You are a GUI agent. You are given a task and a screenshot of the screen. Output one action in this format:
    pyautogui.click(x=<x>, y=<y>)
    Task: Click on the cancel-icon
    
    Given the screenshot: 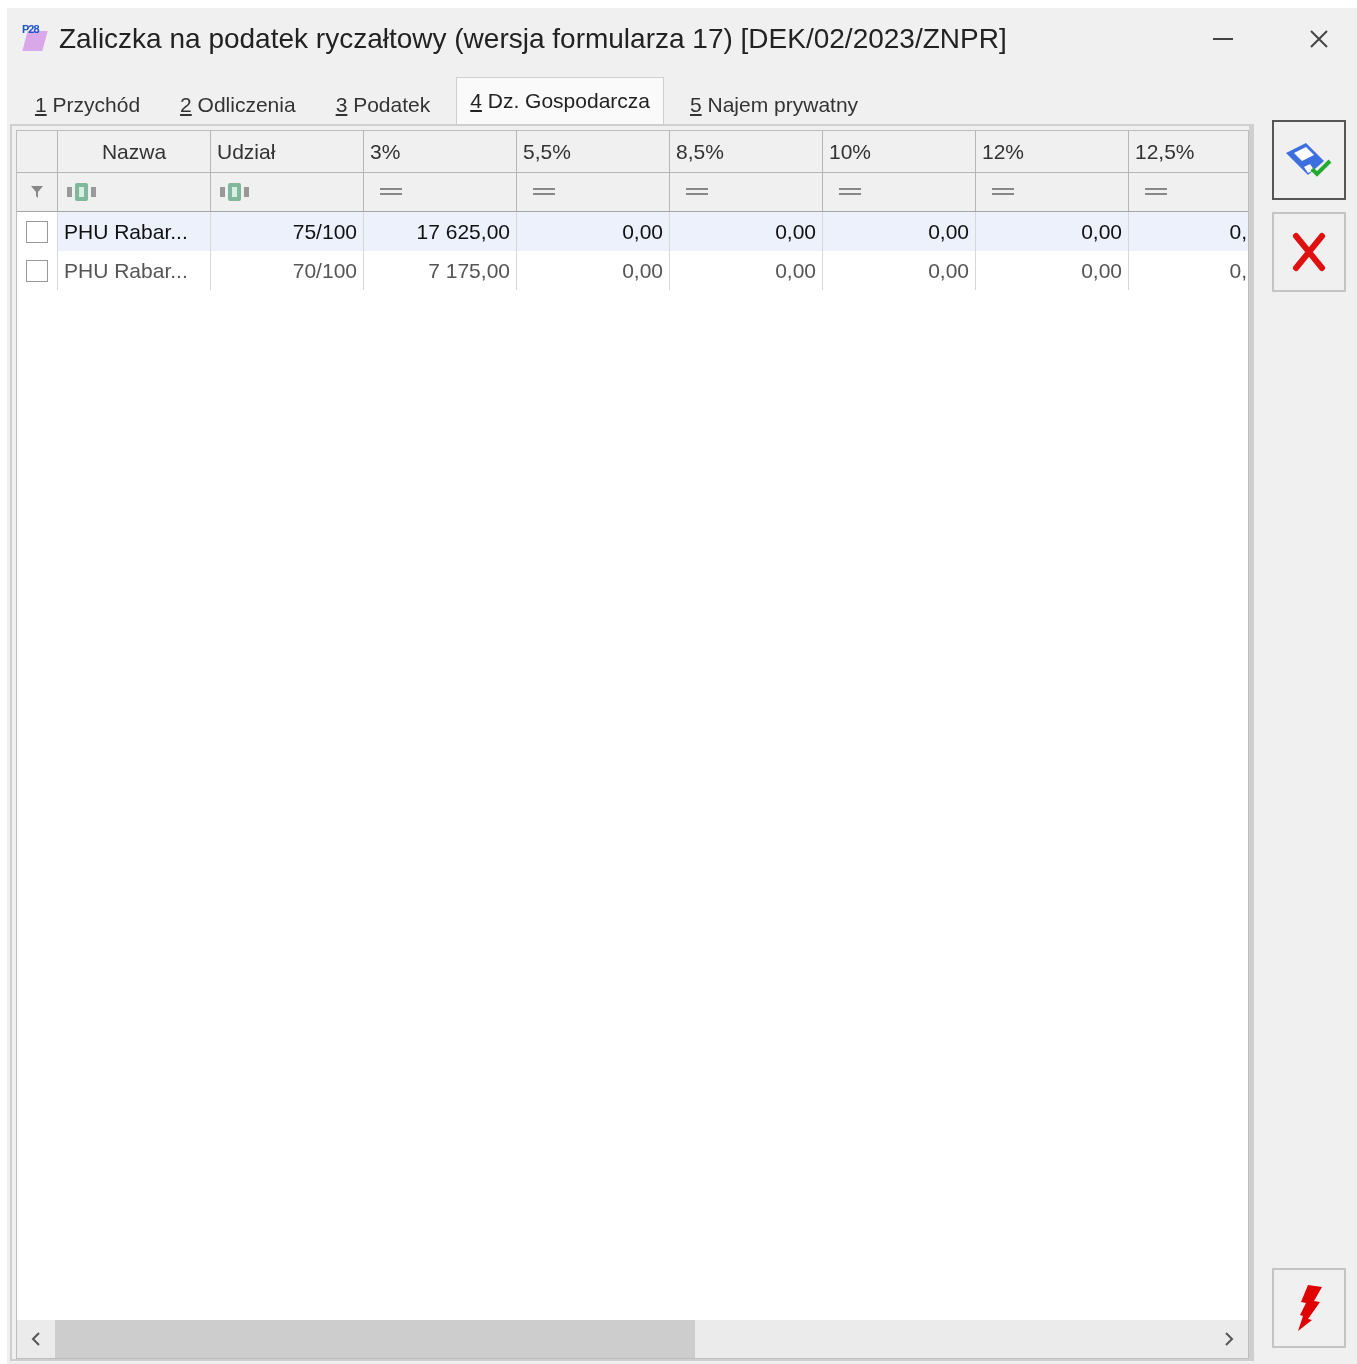 What is the action you would take?
    pyautogui.click(x=1309, y=252)
    